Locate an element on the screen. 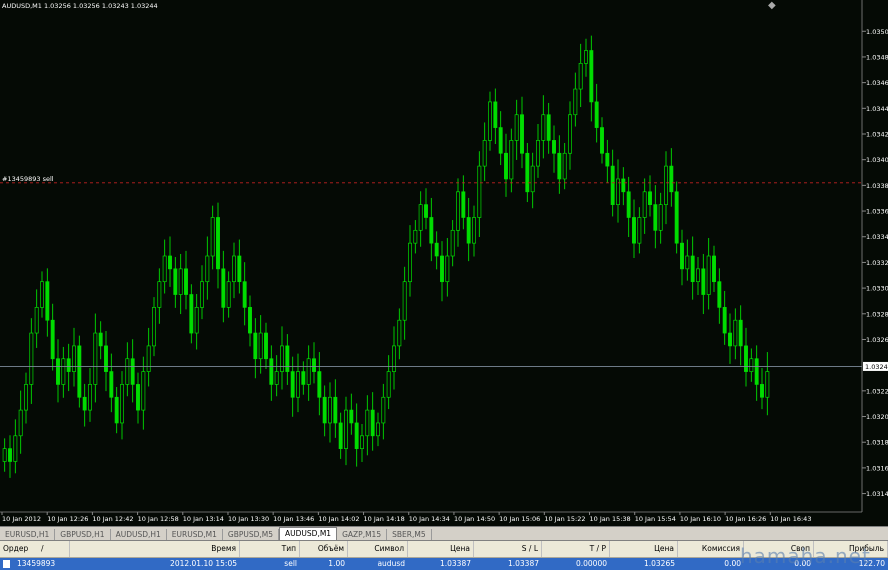 The height and width of the screenshot is (571, 888). tab-audusd-m1: AUDUSD,M1 is located at coordinates (308, 534).